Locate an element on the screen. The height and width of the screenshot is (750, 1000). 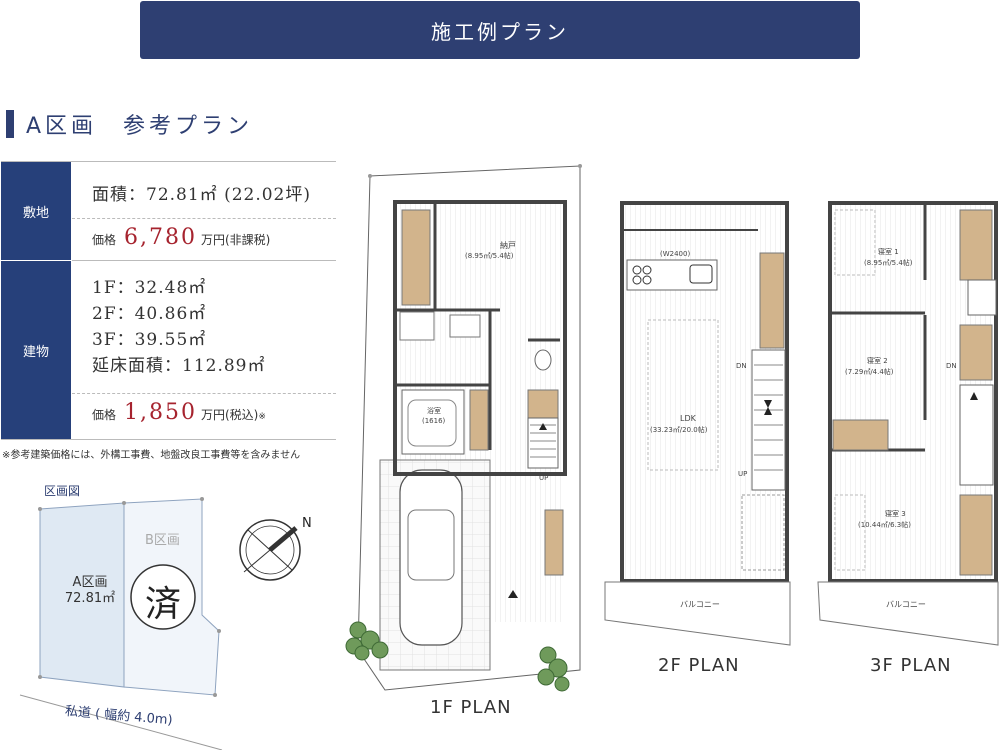
land-label-cell: 敷地 is located at coordinates (36, 211).